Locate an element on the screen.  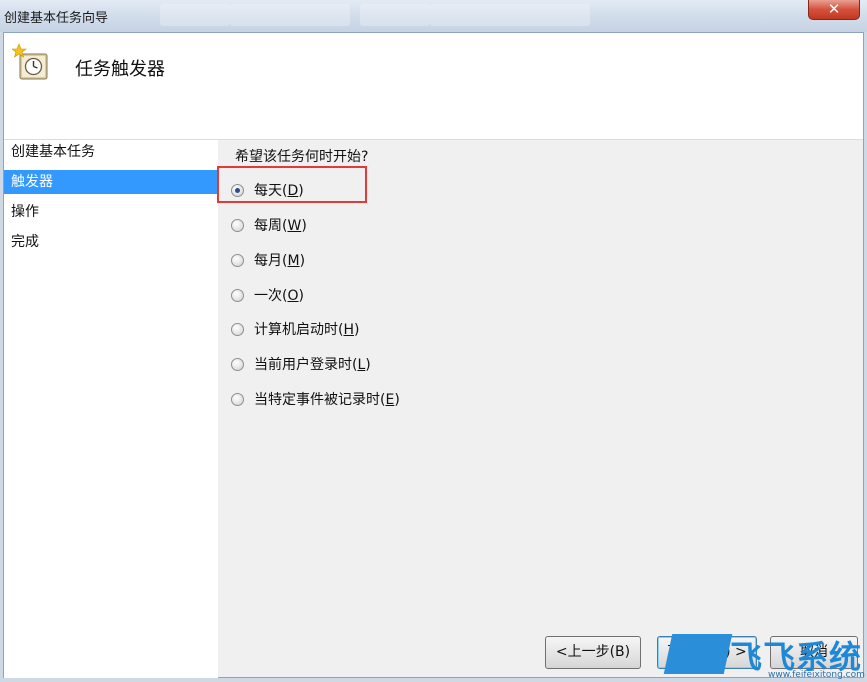
close-button: ✕ is located at coordinates (834, 10).